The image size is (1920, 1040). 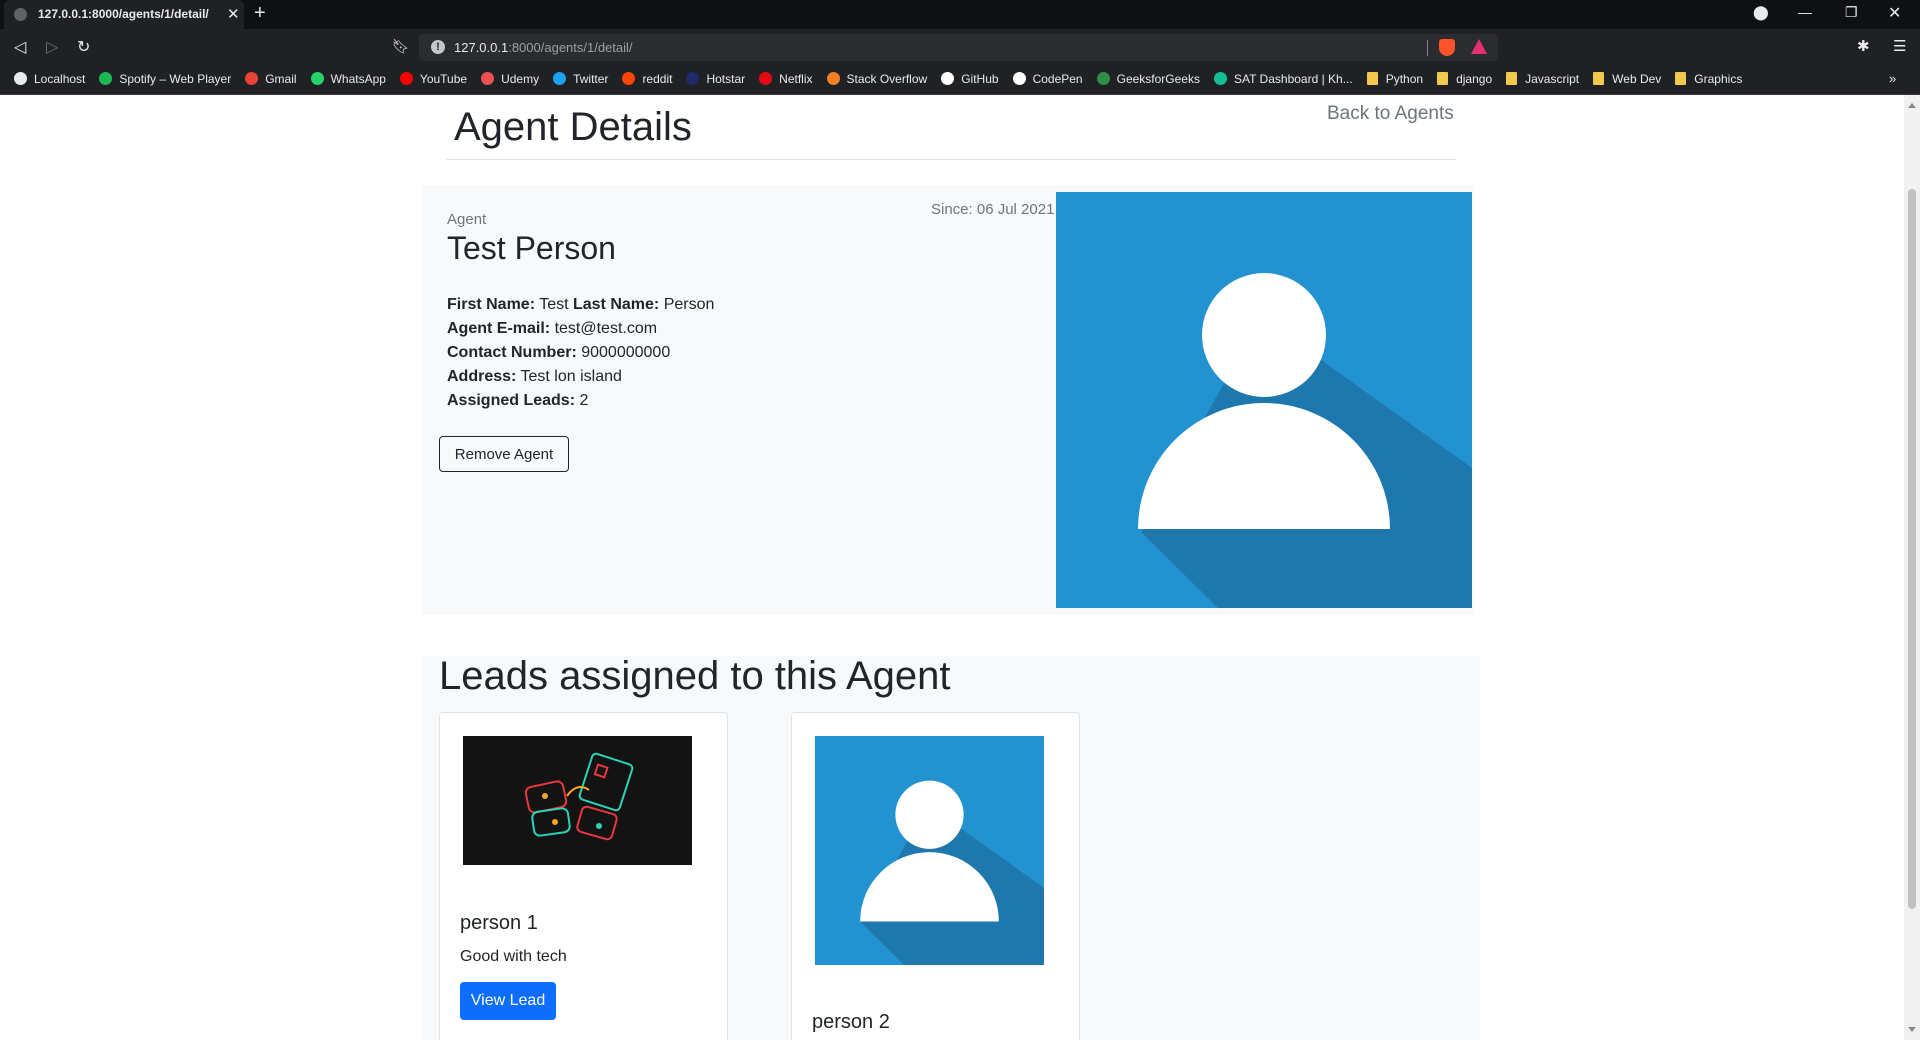 What do you see at coordinates (358, 79) in the screenshot?
I see `bookmark-label: WhatsApp` at bounding box center [358, 79].